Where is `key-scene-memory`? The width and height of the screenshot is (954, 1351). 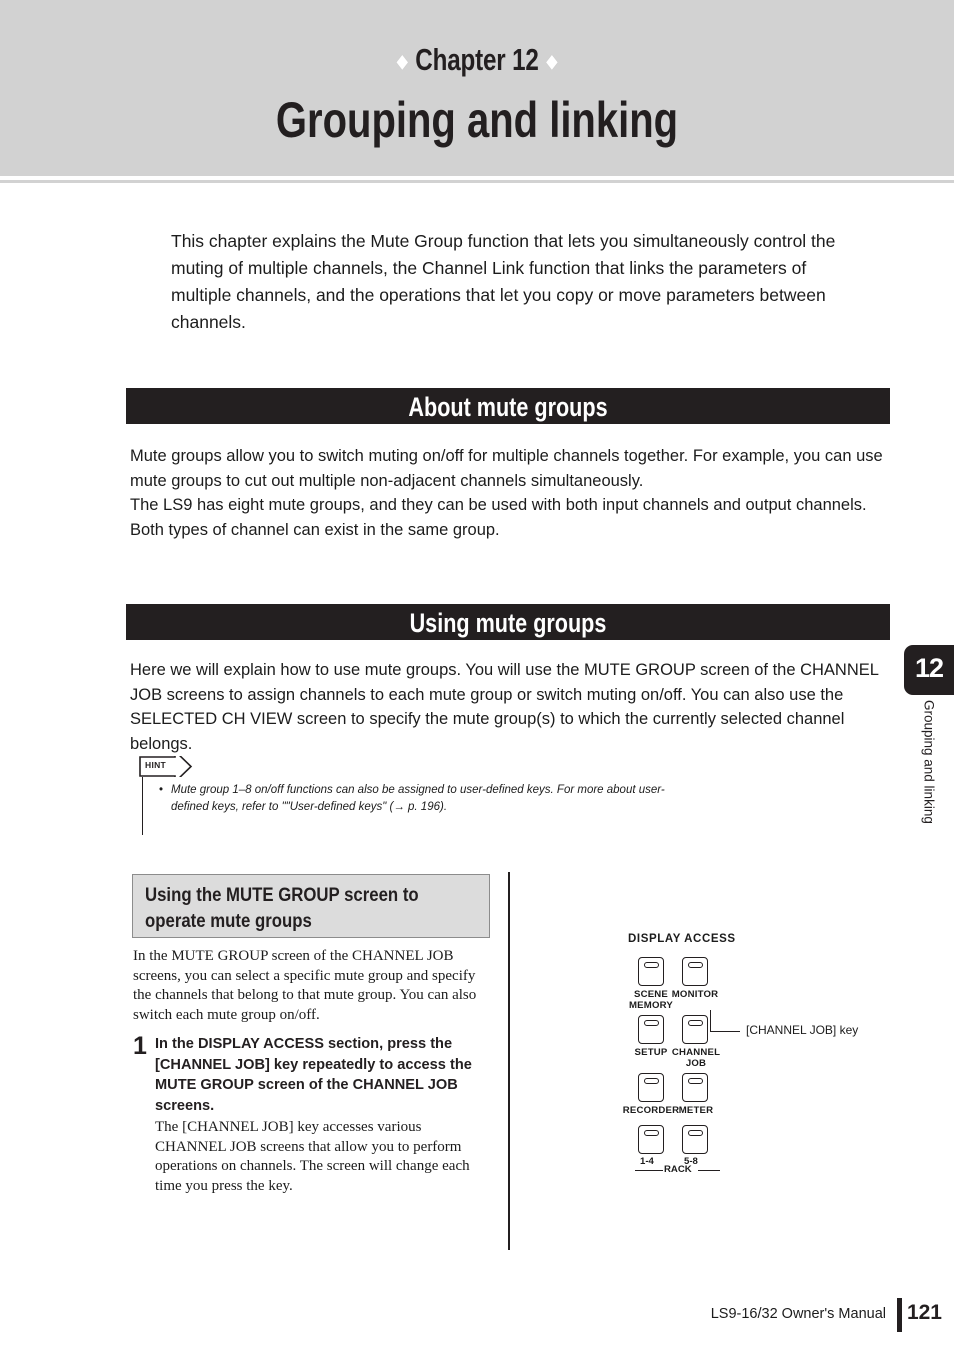 key-scene-memory is located at coordinates (651, 971).